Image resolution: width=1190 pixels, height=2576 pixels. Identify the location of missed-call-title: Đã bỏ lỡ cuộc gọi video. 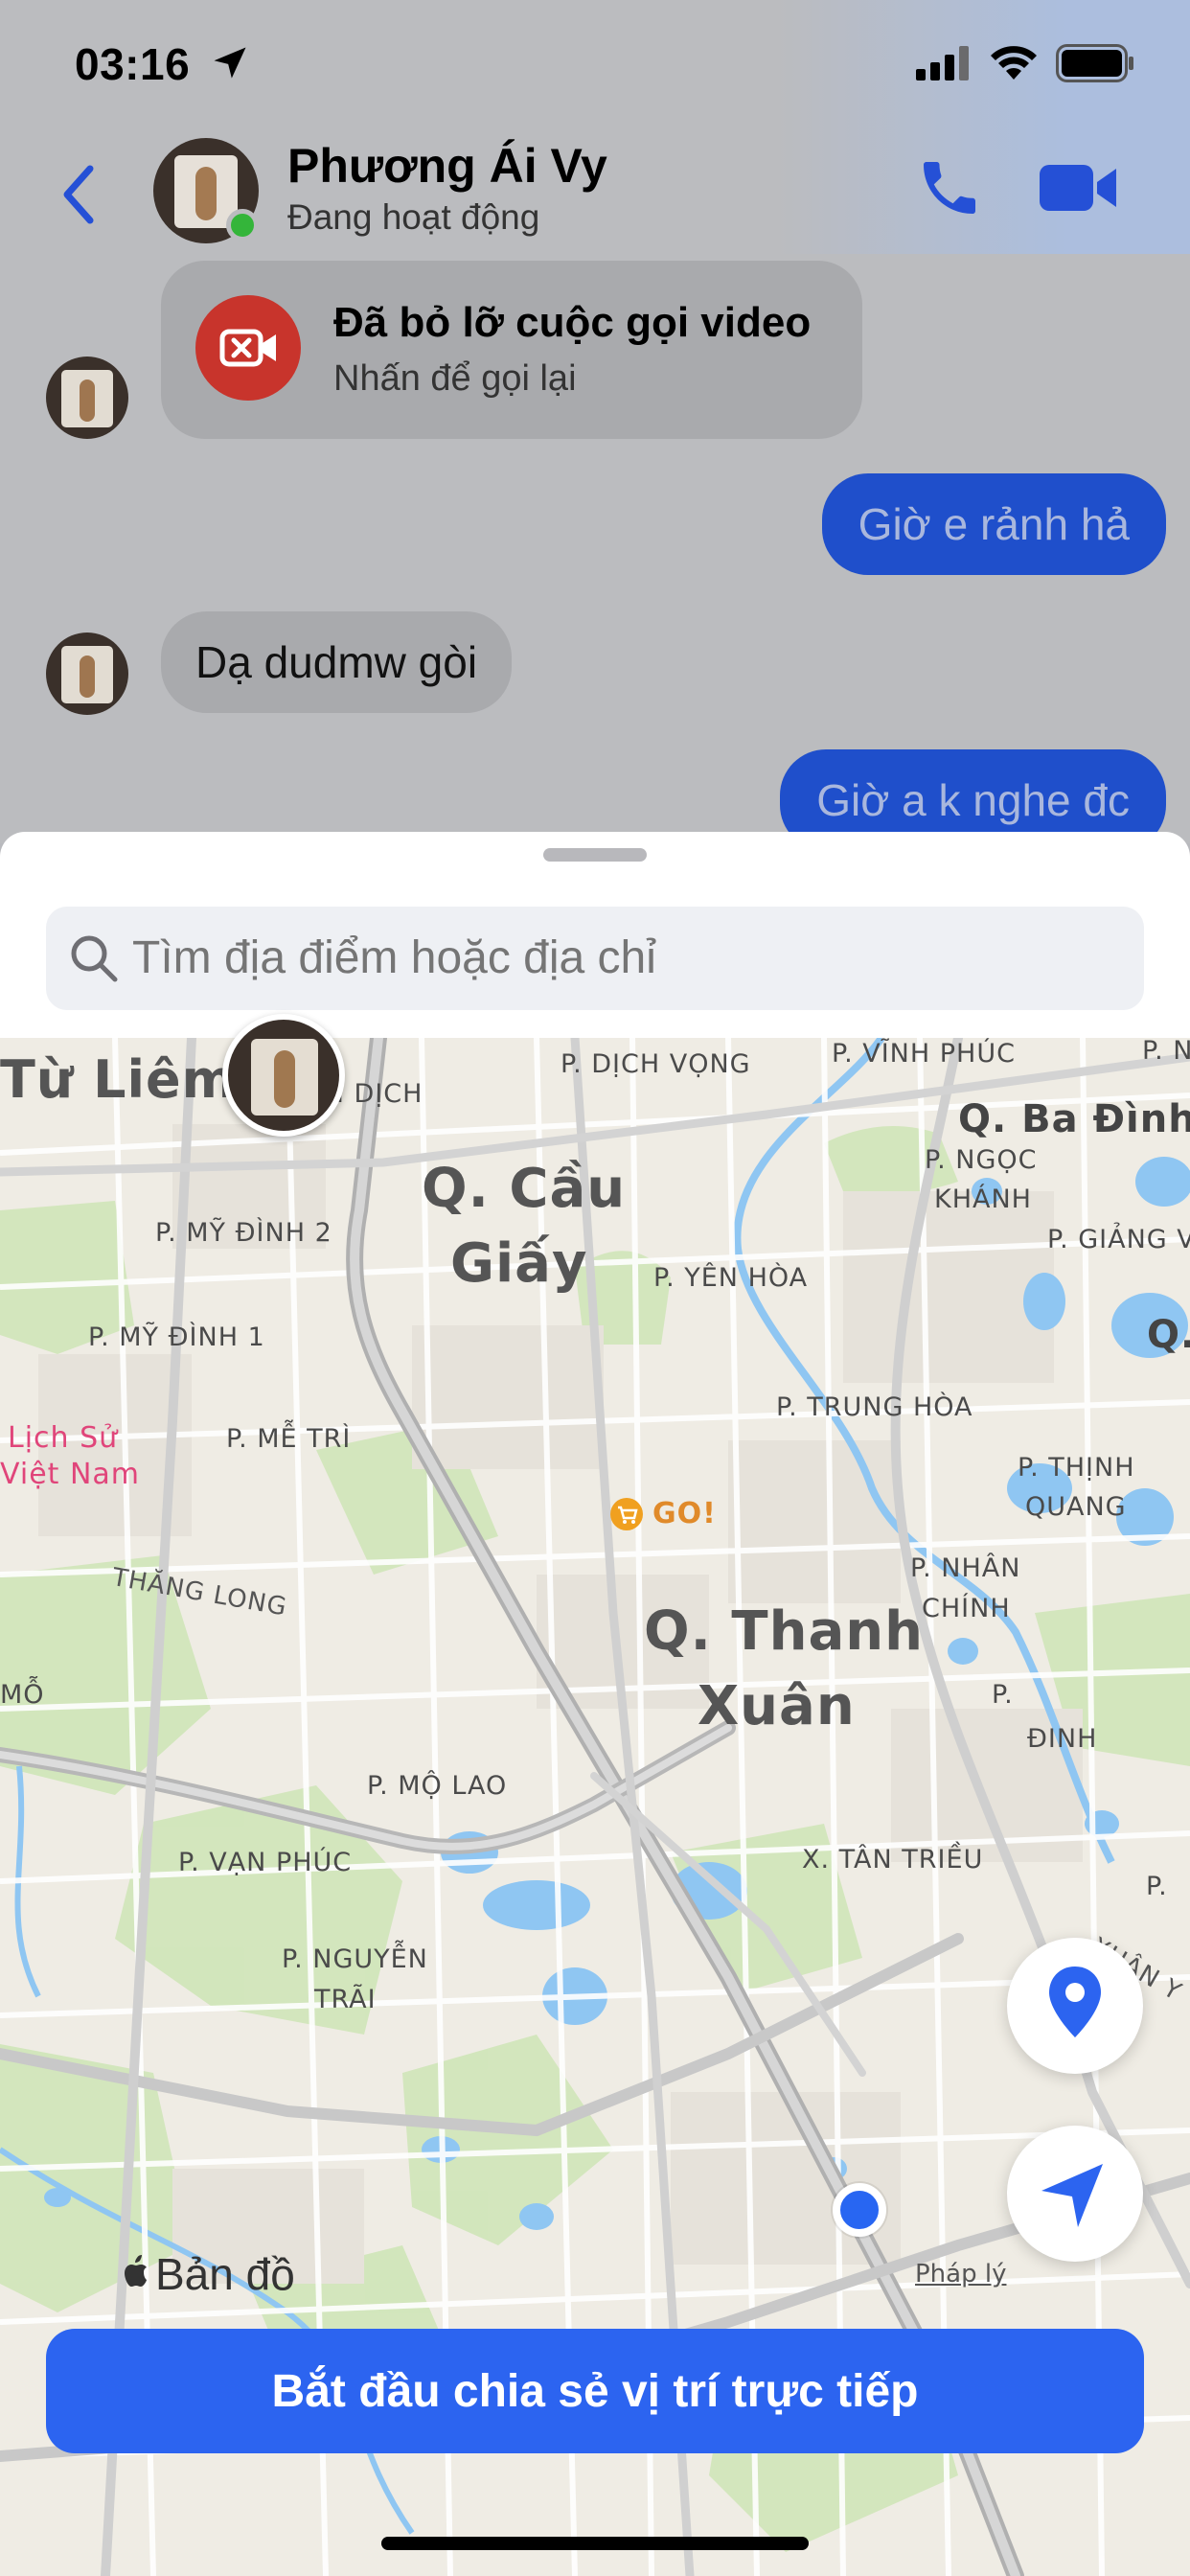
(573, 322).